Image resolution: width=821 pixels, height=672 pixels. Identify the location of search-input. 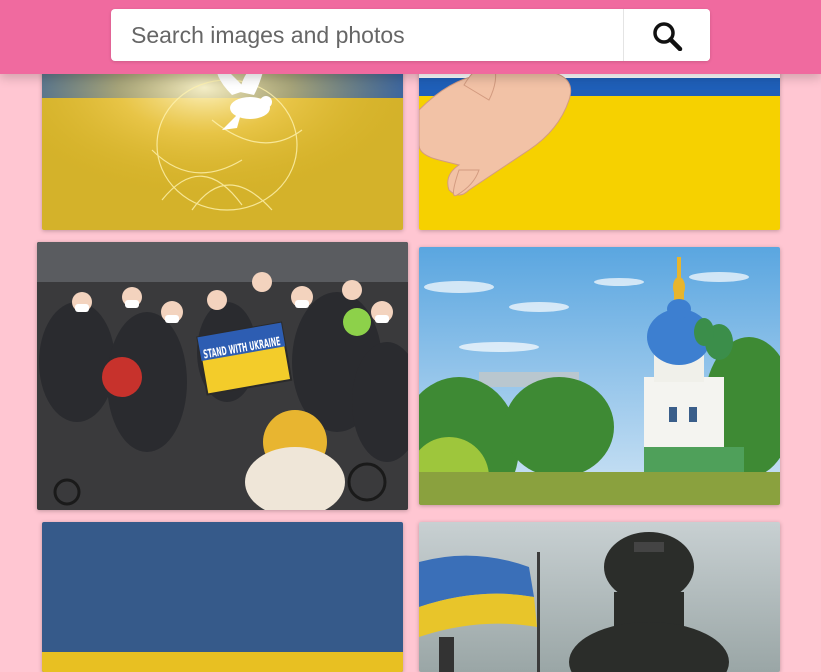
(367, 35).